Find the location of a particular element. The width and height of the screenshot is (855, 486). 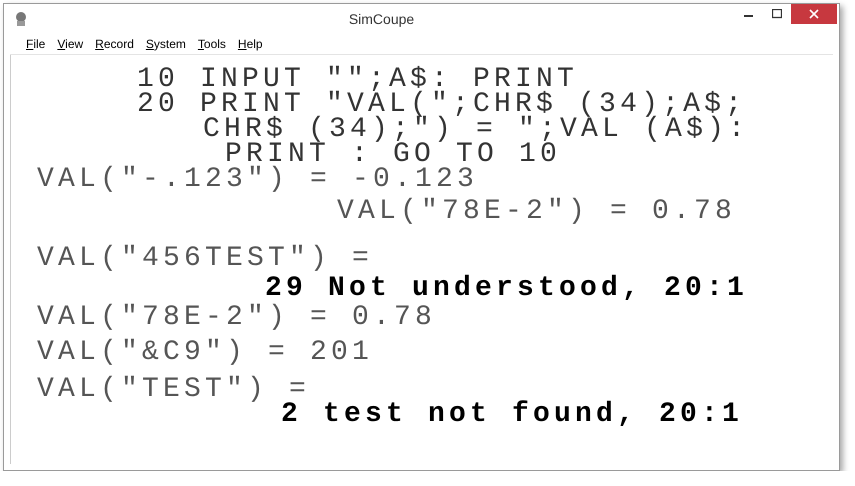

error-message: 29 Not understood, 20:1 is located at coordinates (506, 288).